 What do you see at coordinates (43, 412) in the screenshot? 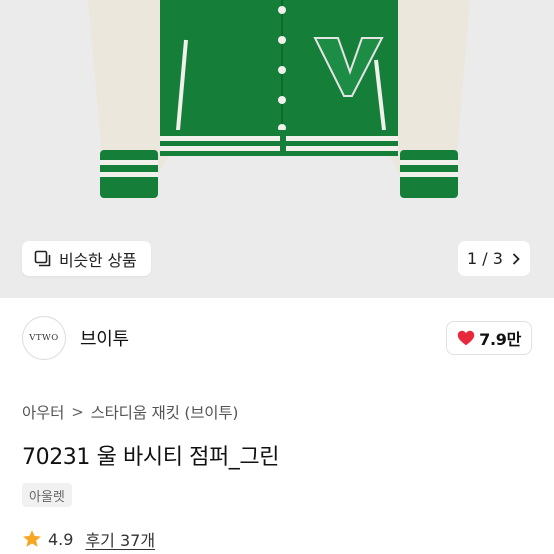
I see `breadcrumb-category: 아우터` at bounding box center [43, 412].